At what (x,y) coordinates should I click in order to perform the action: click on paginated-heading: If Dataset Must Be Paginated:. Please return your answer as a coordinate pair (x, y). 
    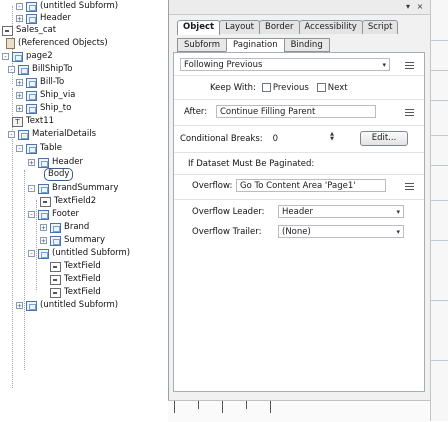
    Looking at the image, I should click on (251, 164).